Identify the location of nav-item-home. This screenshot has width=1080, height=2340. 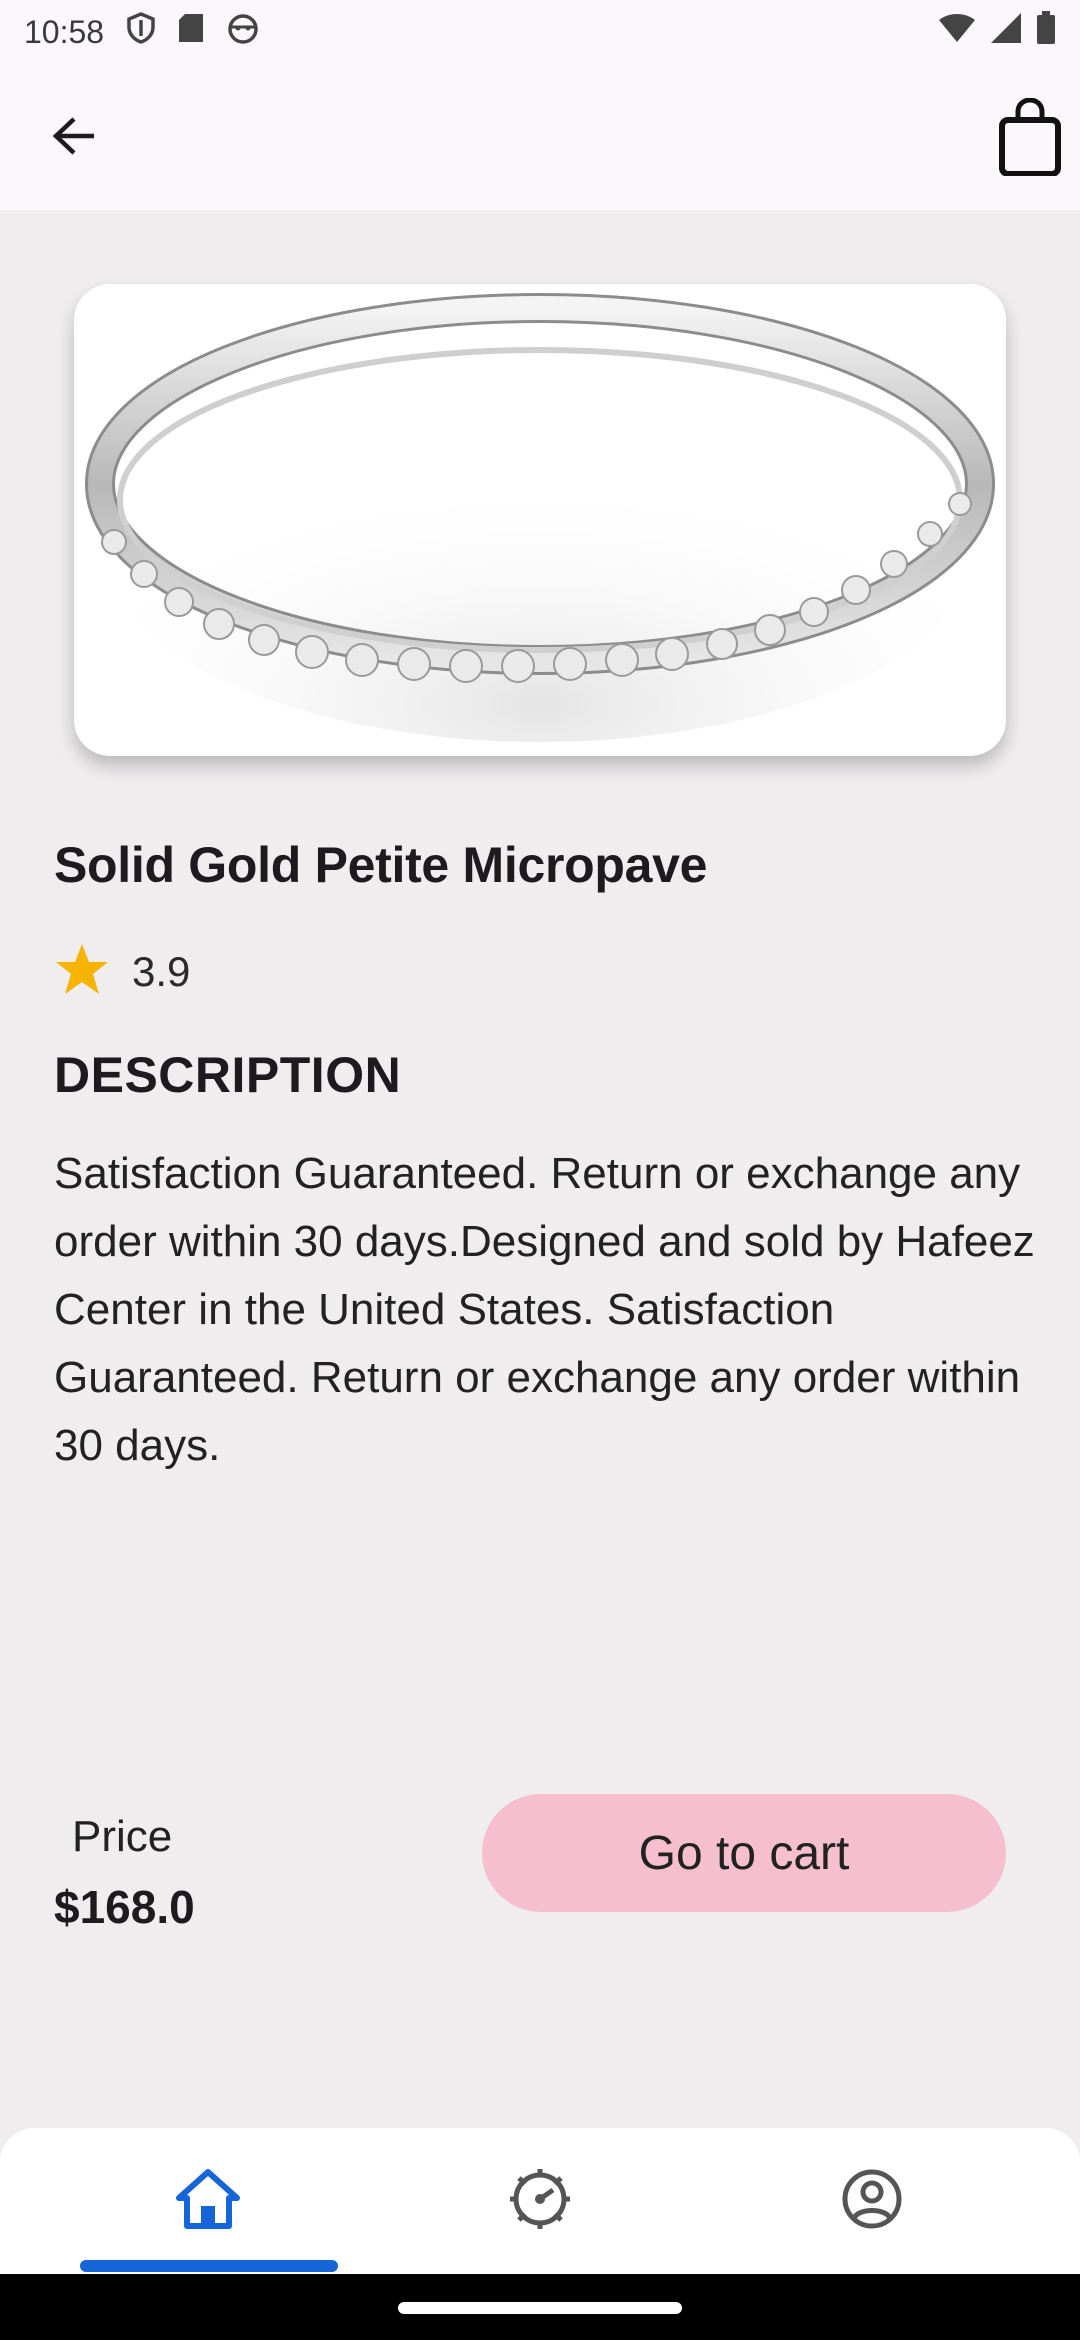
(208, 2201).